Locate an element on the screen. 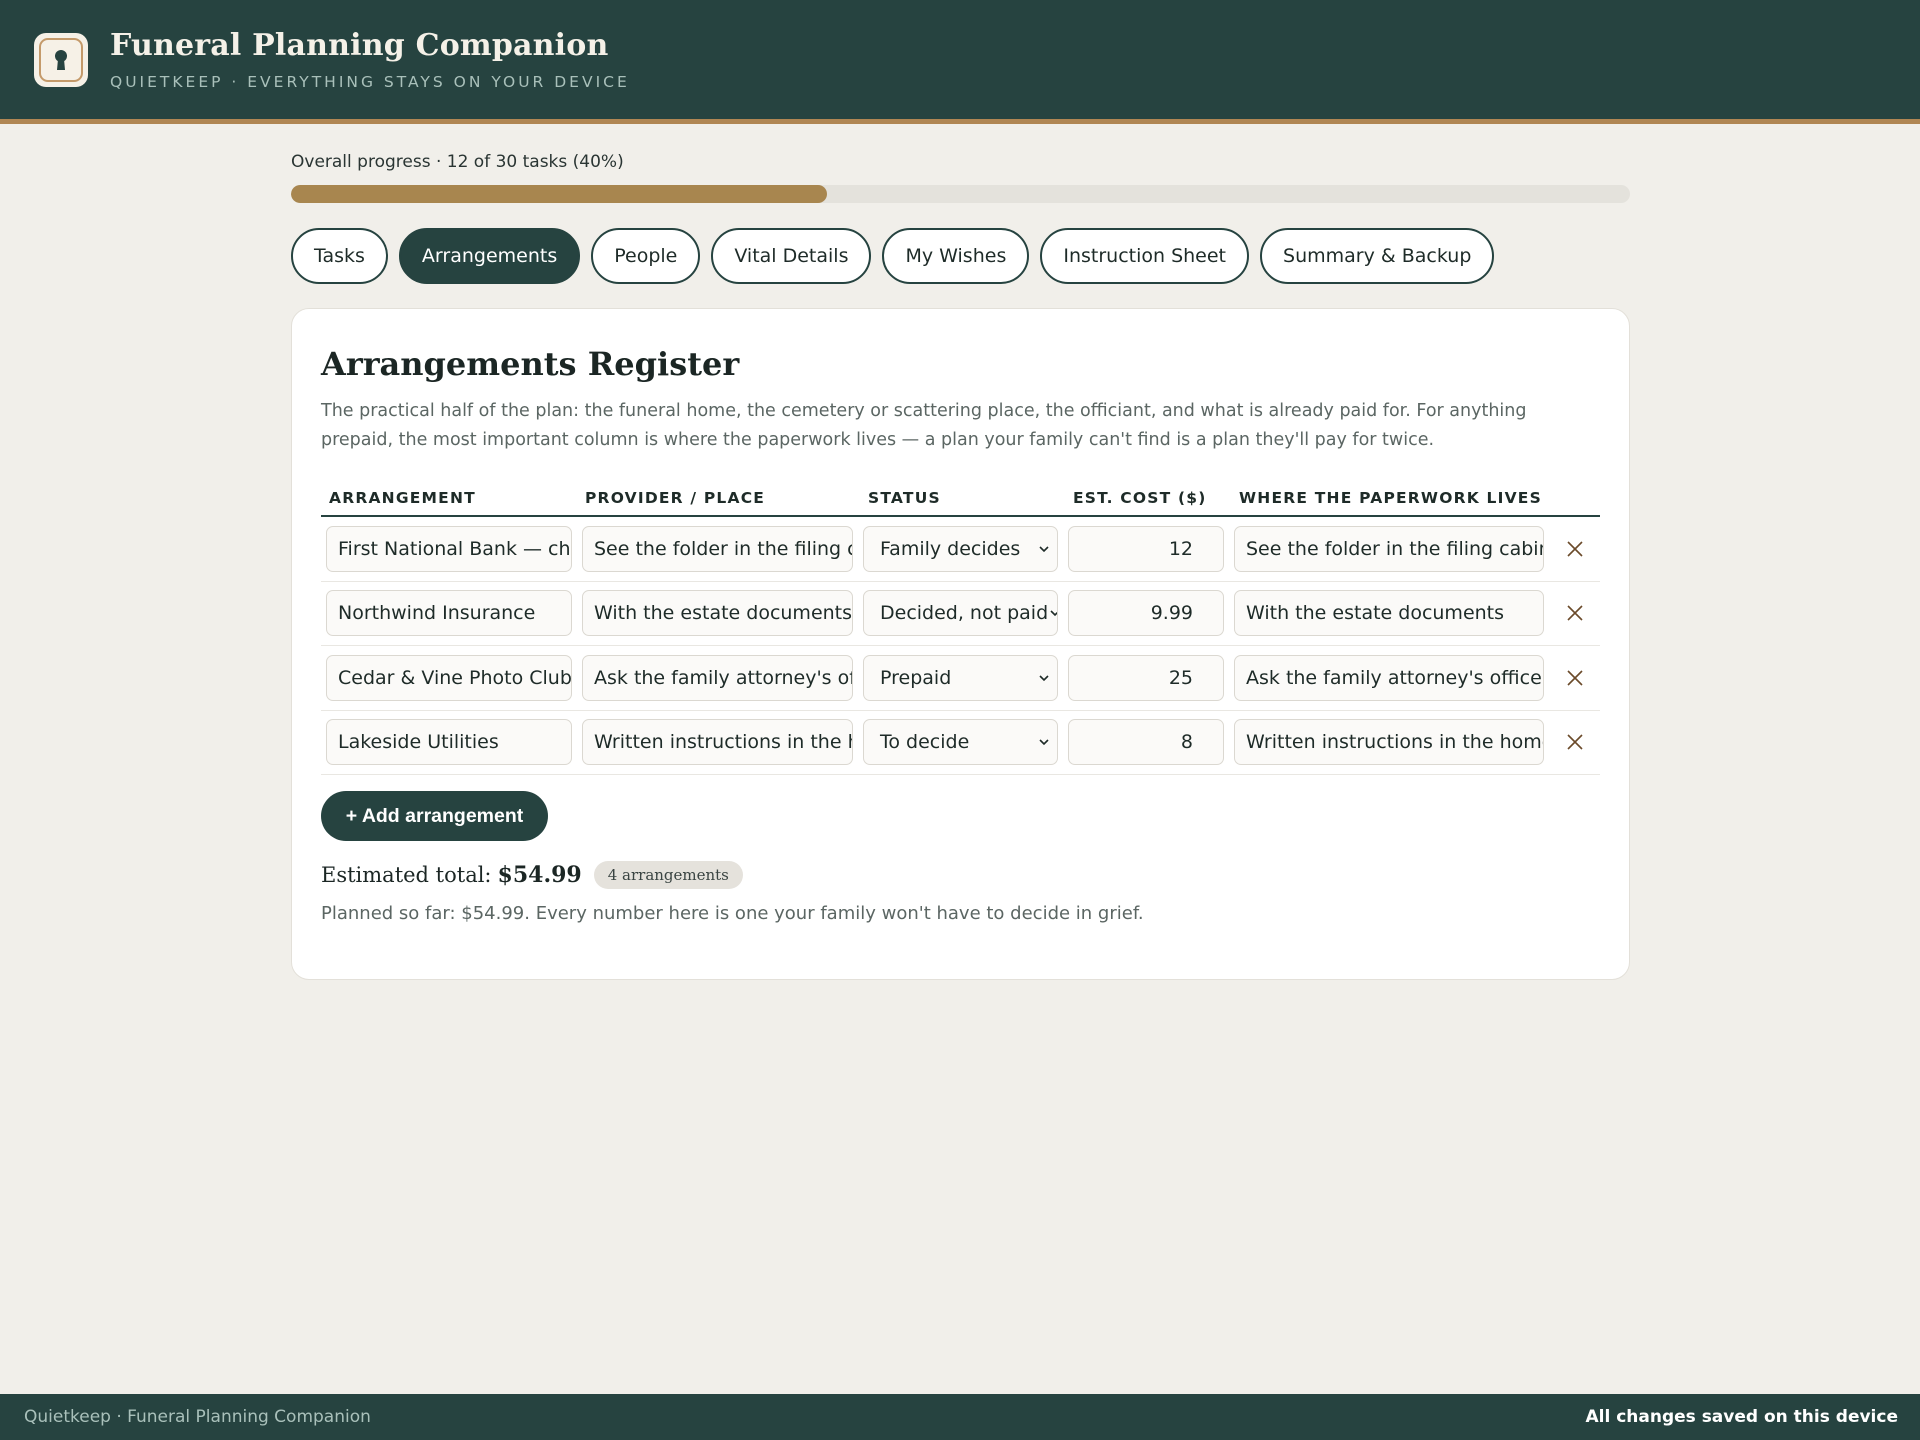 This screenshot has height=1440, width=1920. column-header-provider: PROVIDER / PLACE is located at coordinates (675, 498).